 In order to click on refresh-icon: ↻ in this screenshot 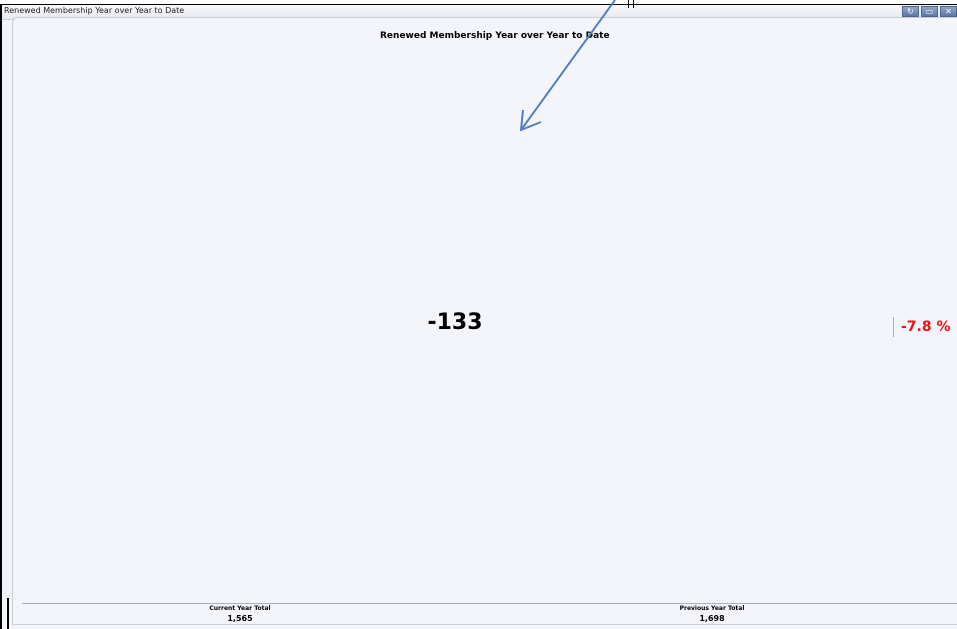, I will do `click(910, 11)`.